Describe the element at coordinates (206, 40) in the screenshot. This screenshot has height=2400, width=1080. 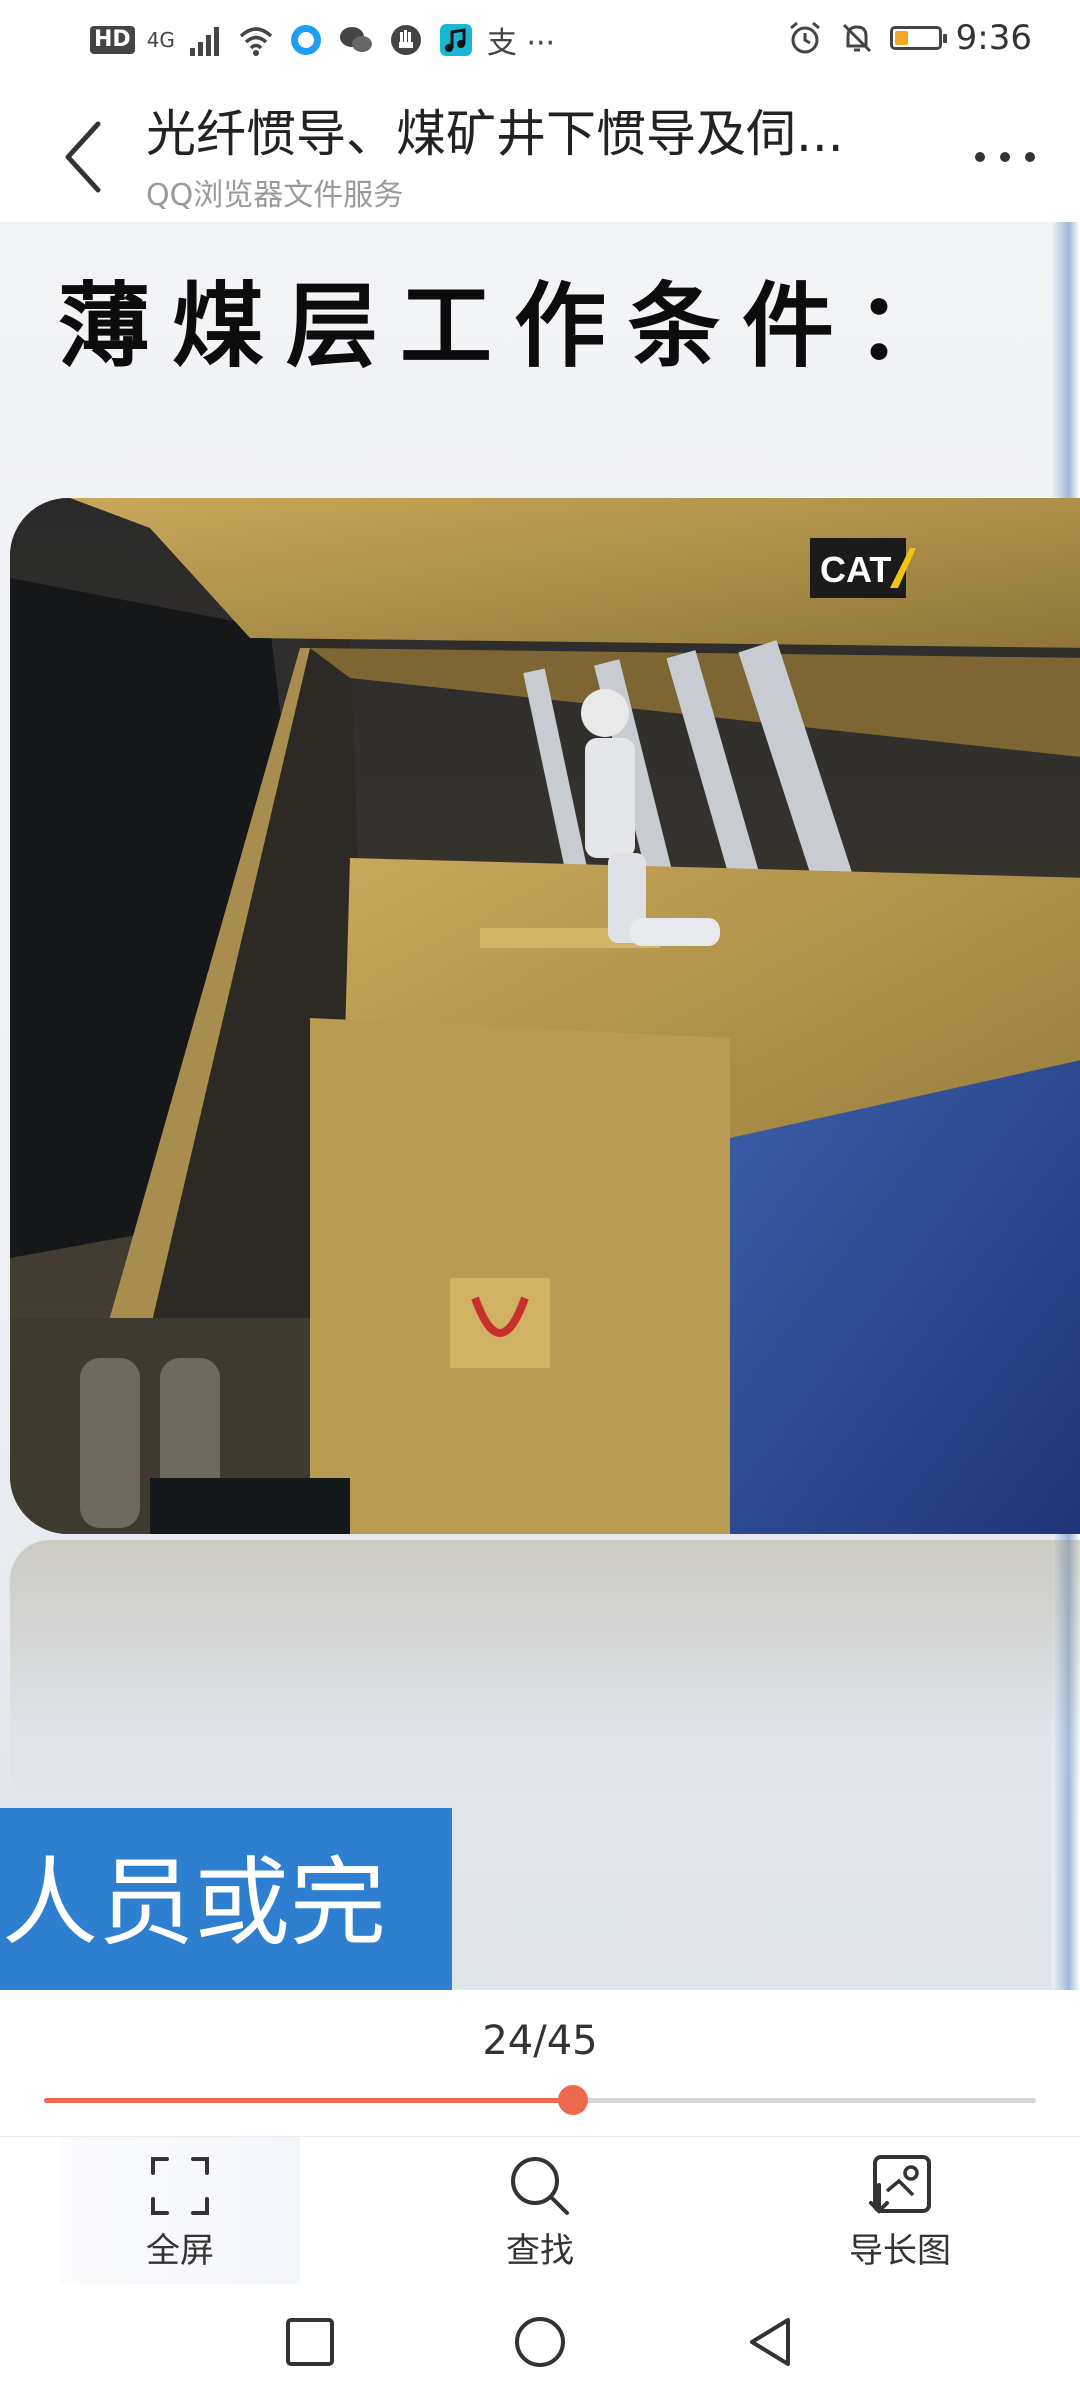
I see `signal-icon` at that location.